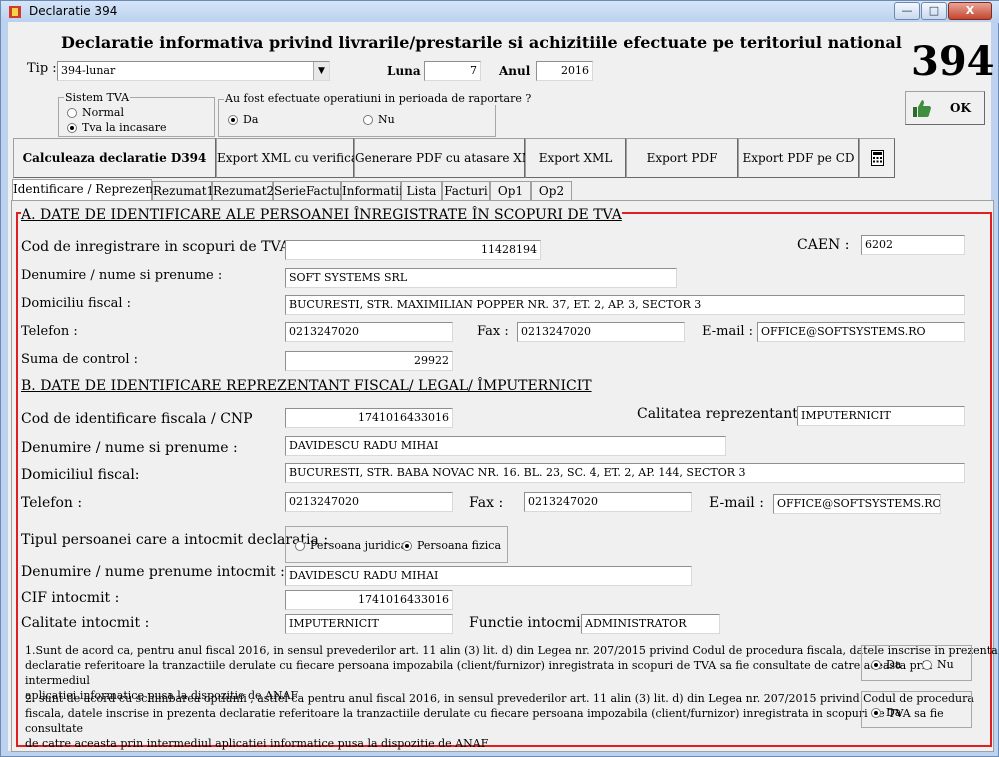 This screenshot has height=757, width=999. What do you see at coordinates (72, 113) in the screenshot?
I see `tva-normal-radio` at bounding box center [72, 113].